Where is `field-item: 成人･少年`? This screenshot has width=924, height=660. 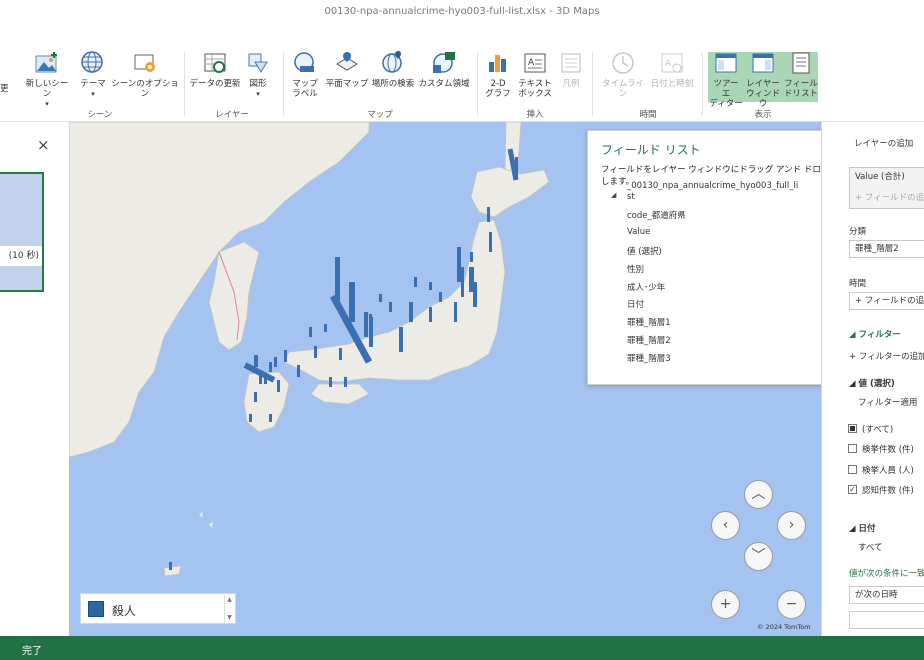
field-item: 成人･少年 is located at coordinates (646, 287).